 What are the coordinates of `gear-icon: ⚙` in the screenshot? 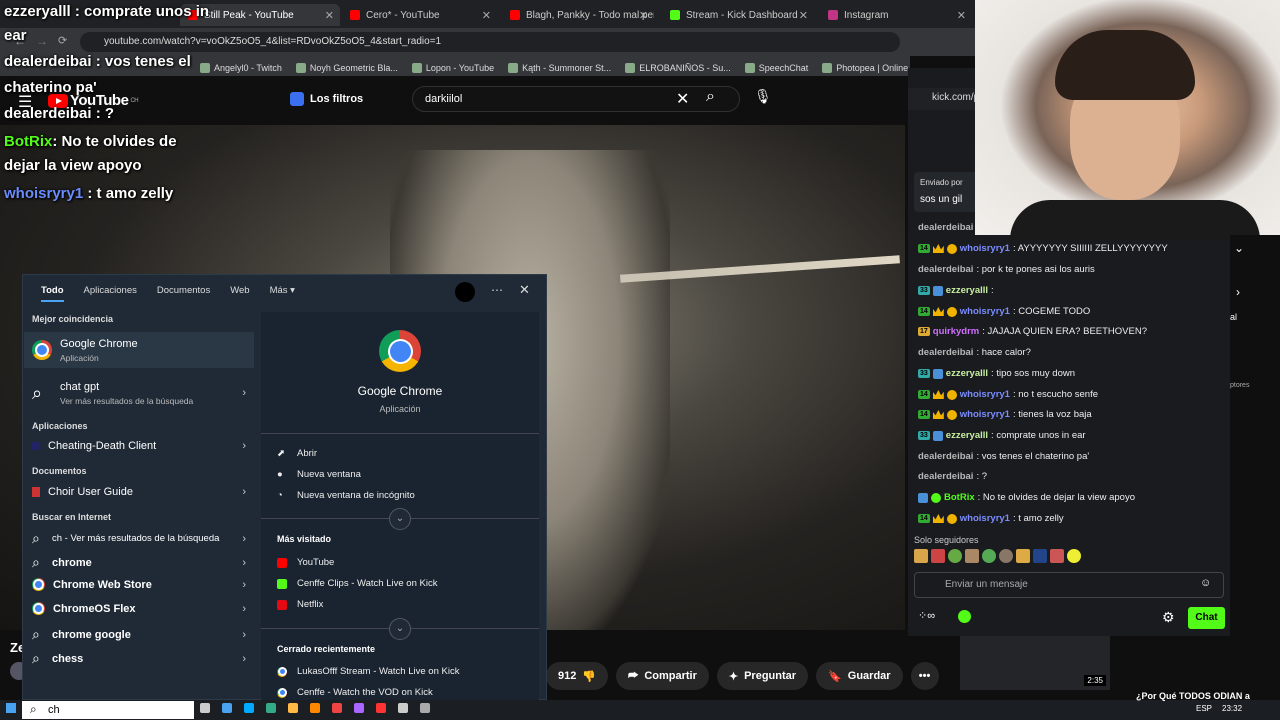 It's located at (1168, 617).